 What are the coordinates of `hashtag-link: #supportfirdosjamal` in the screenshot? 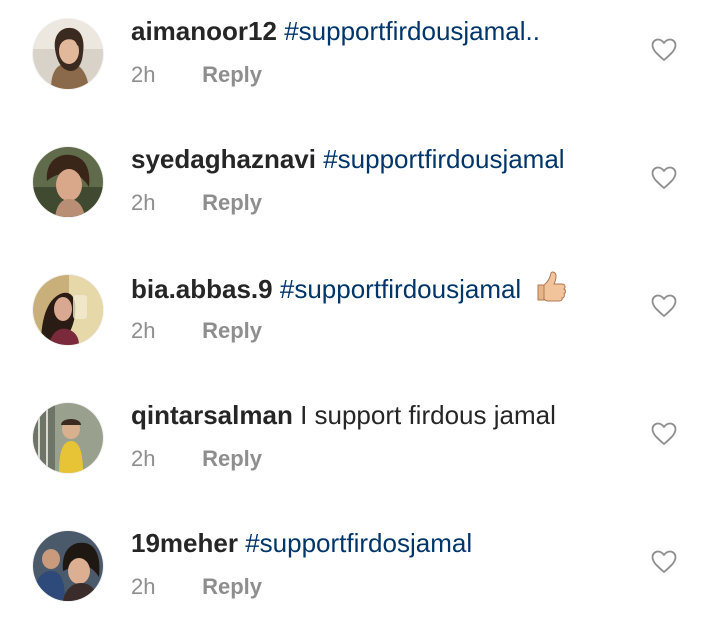 It's located at (358, 543).